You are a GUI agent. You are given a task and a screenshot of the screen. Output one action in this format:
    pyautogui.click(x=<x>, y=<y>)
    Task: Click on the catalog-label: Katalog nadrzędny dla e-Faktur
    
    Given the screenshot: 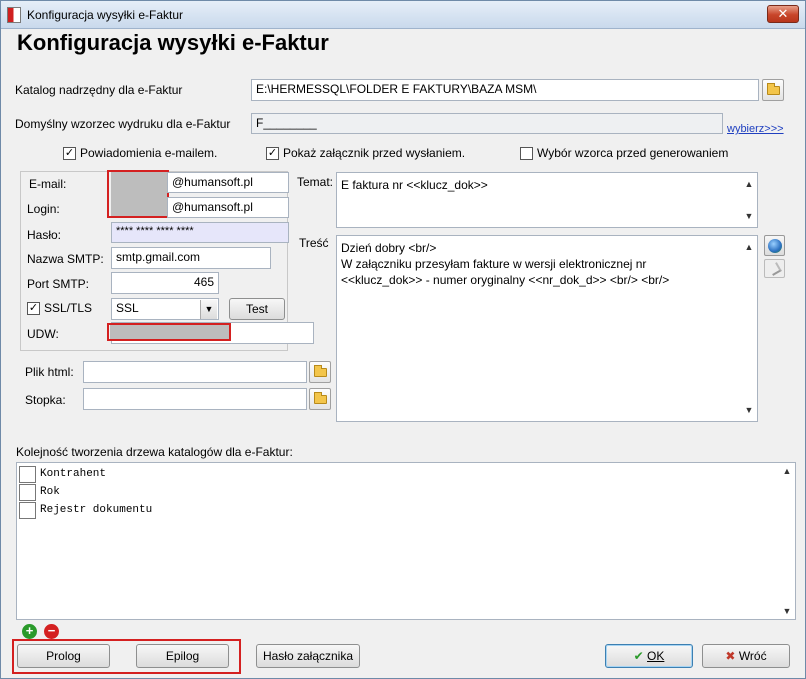 What is the action you would take?
    pyautogui.click(x=99, y=90)
    